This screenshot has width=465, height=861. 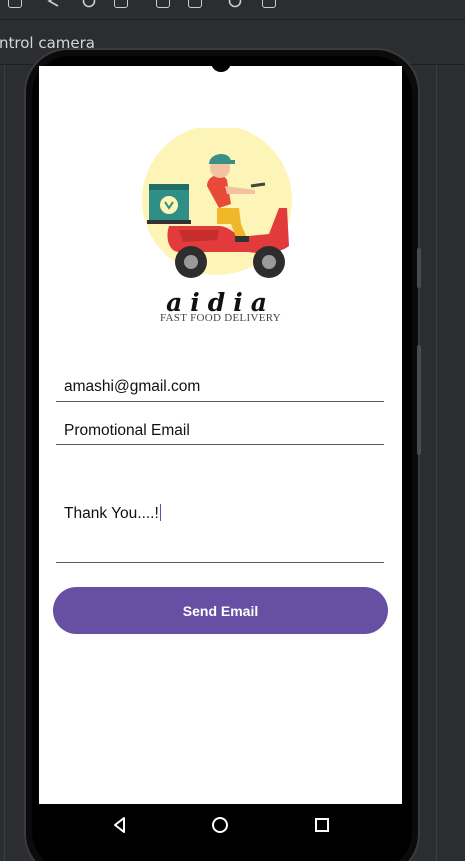 I want to click on back-arrow-icon, so click(x=53, y=4).